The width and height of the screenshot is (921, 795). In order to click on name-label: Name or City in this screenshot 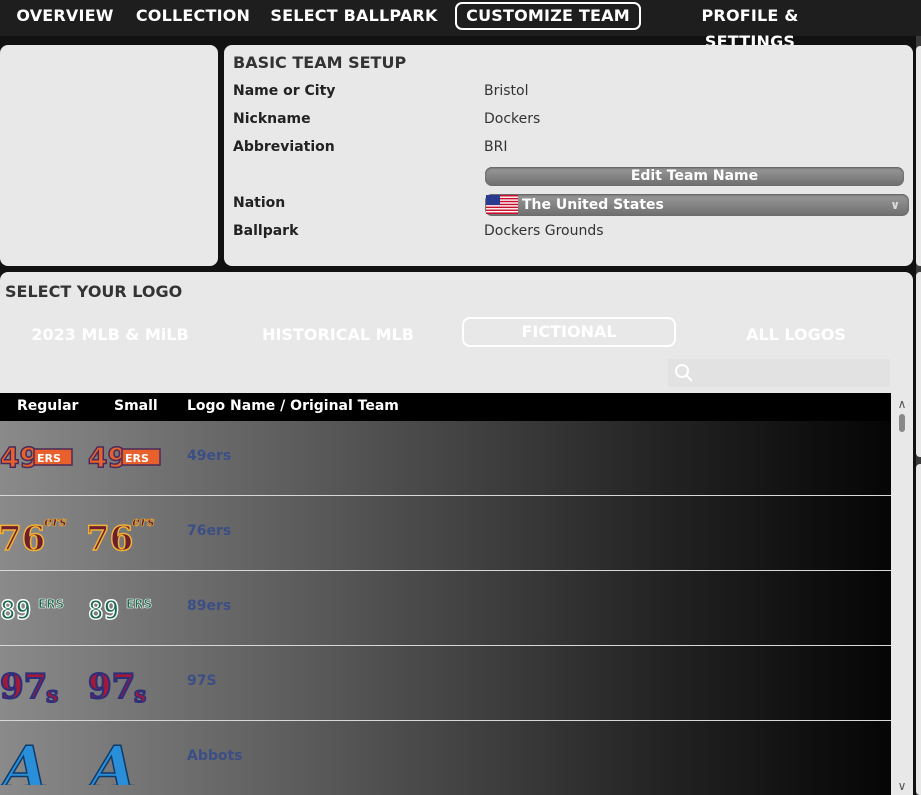, I will do `click(284, 91)`.